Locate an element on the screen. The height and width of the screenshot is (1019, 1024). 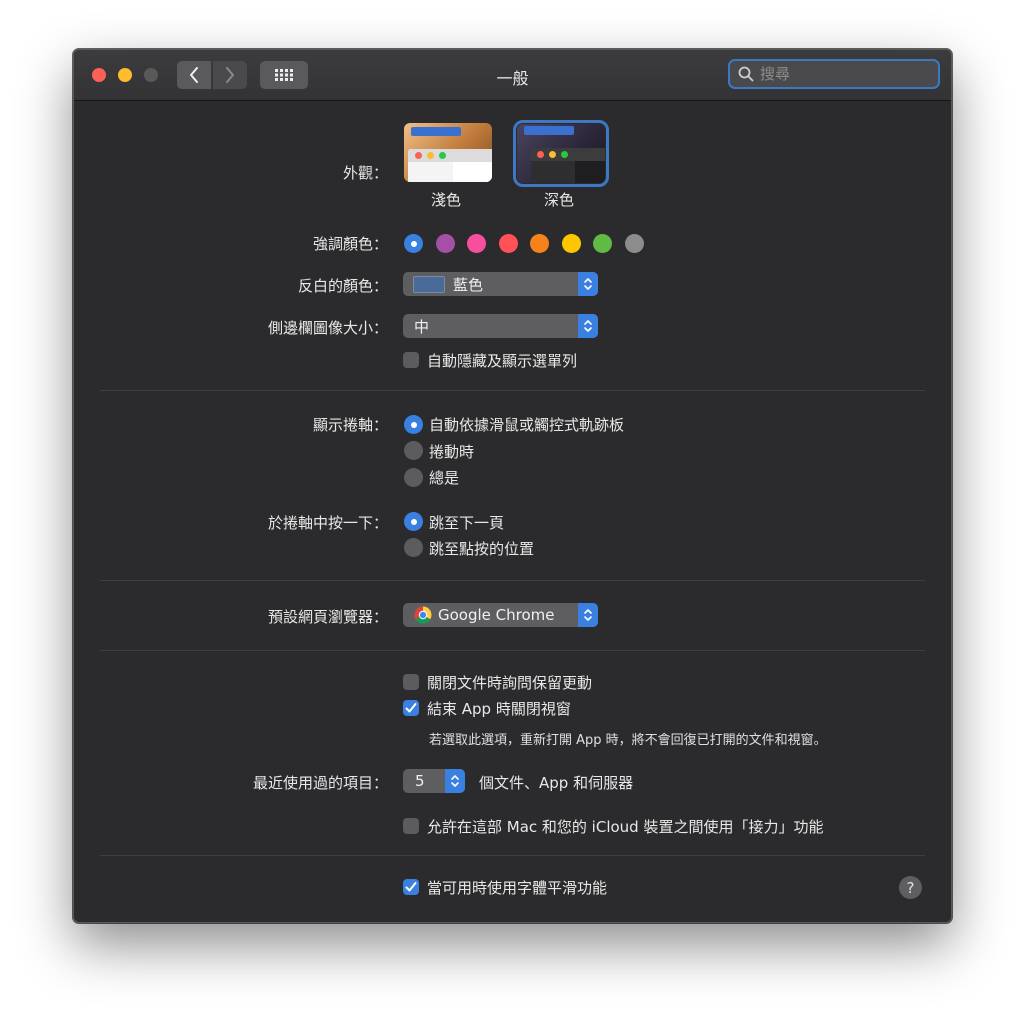
font-smoothing-checkbox is located at coordinates (411, 887).